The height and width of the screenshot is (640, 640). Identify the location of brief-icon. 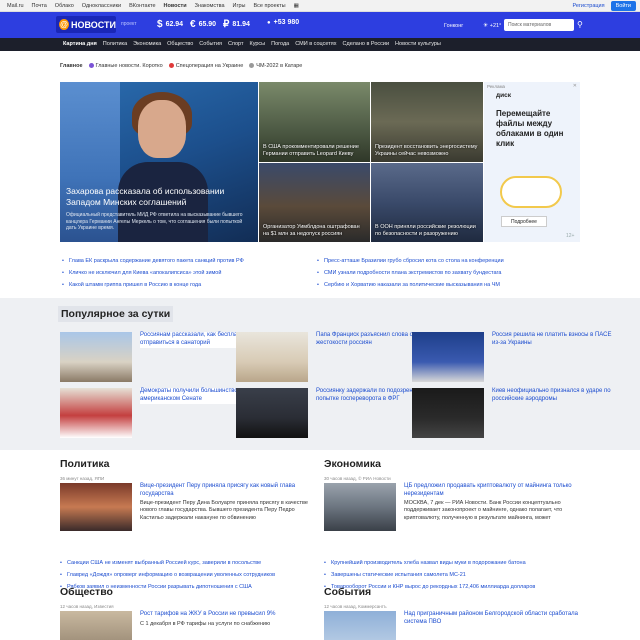
(91, 66).